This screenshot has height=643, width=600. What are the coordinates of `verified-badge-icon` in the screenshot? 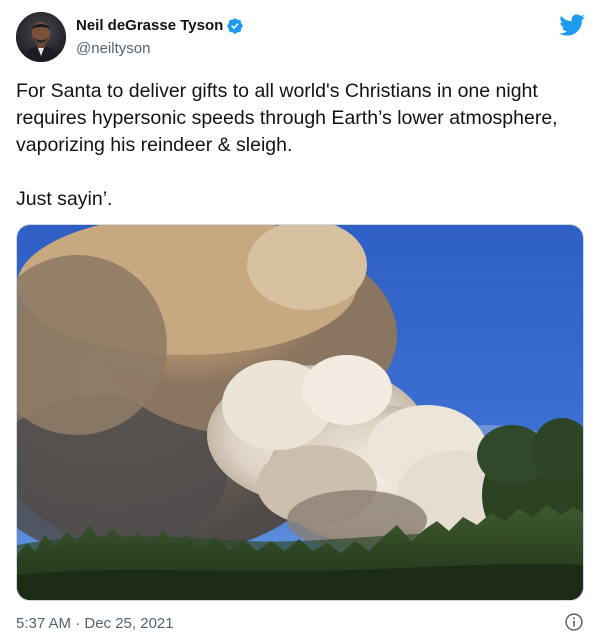 It's located at (235, 26).